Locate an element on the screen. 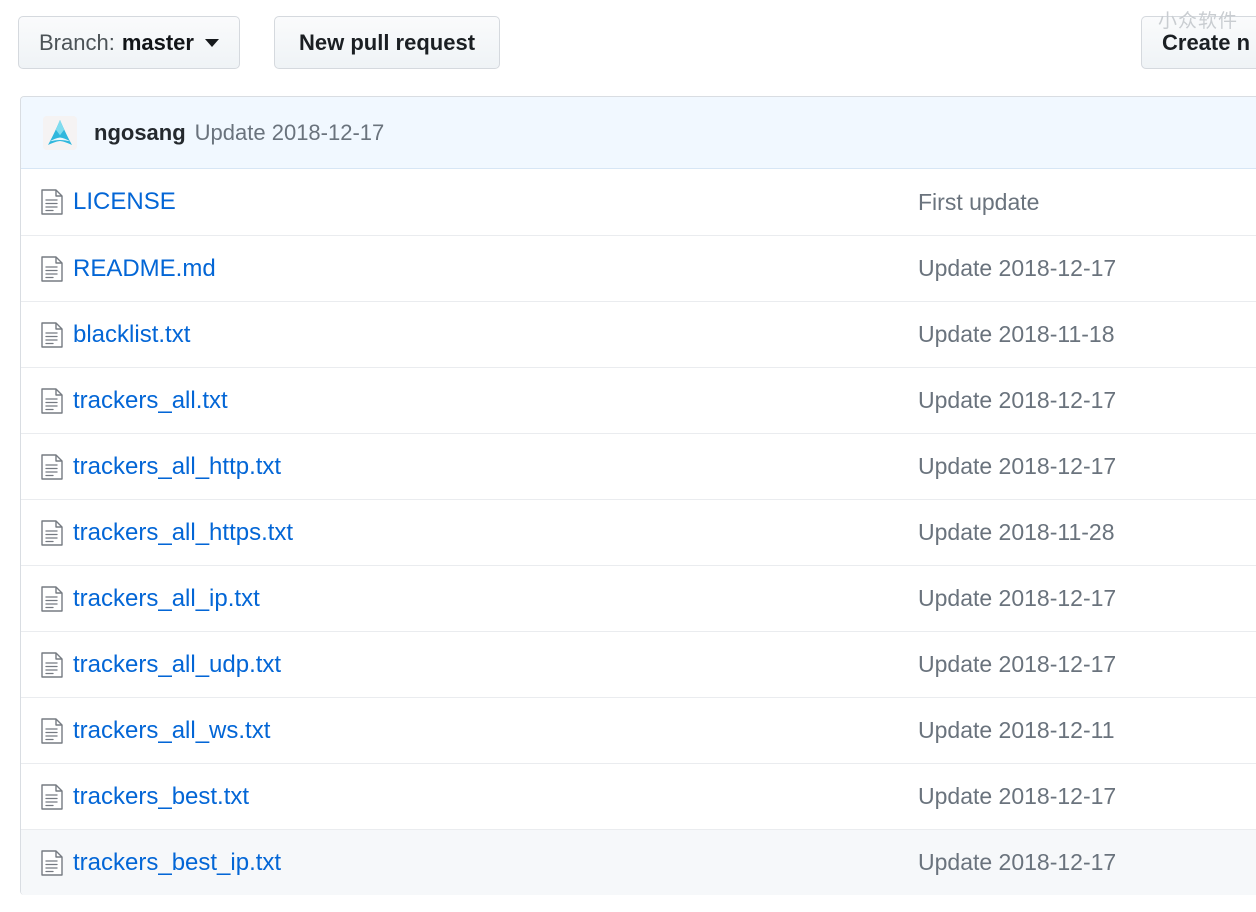  branch-selector-button: Branch: master is located at coordinates (129, 42).